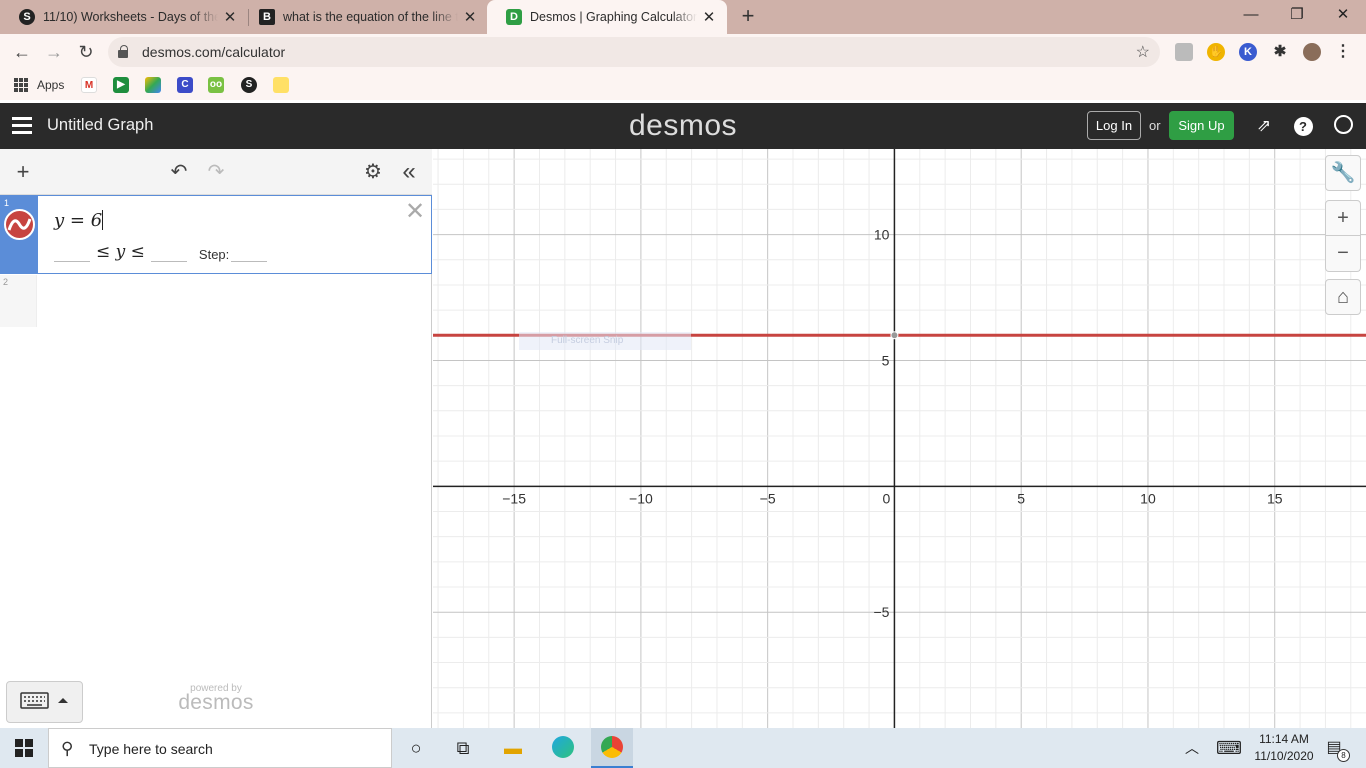 The image size is (1366, 768). What do you see at coordinates (415, 212) in the screenshot?
I see `delete-expression-icon: ✕` at bounding box center [415, 212].